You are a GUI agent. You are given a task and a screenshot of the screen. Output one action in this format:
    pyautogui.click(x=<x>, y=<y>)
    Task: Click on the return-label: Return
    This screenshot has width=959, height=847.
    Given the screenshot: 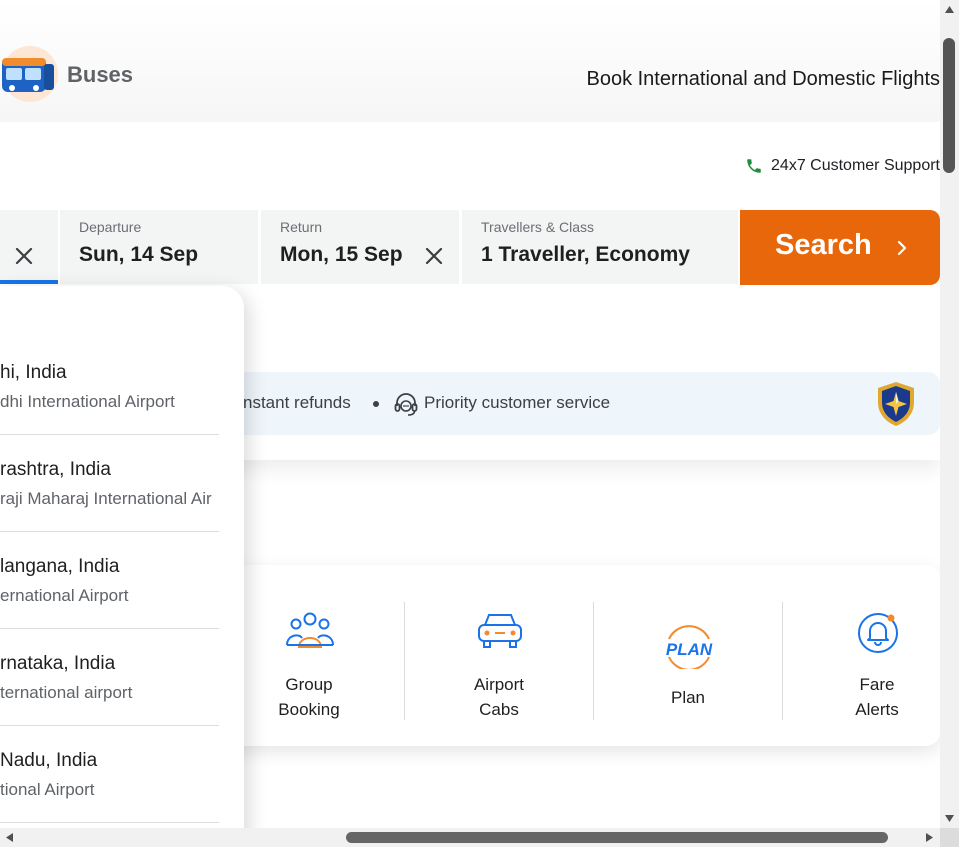 What is the action you would take?
    pyautogui.click(x=301, y=227)
    